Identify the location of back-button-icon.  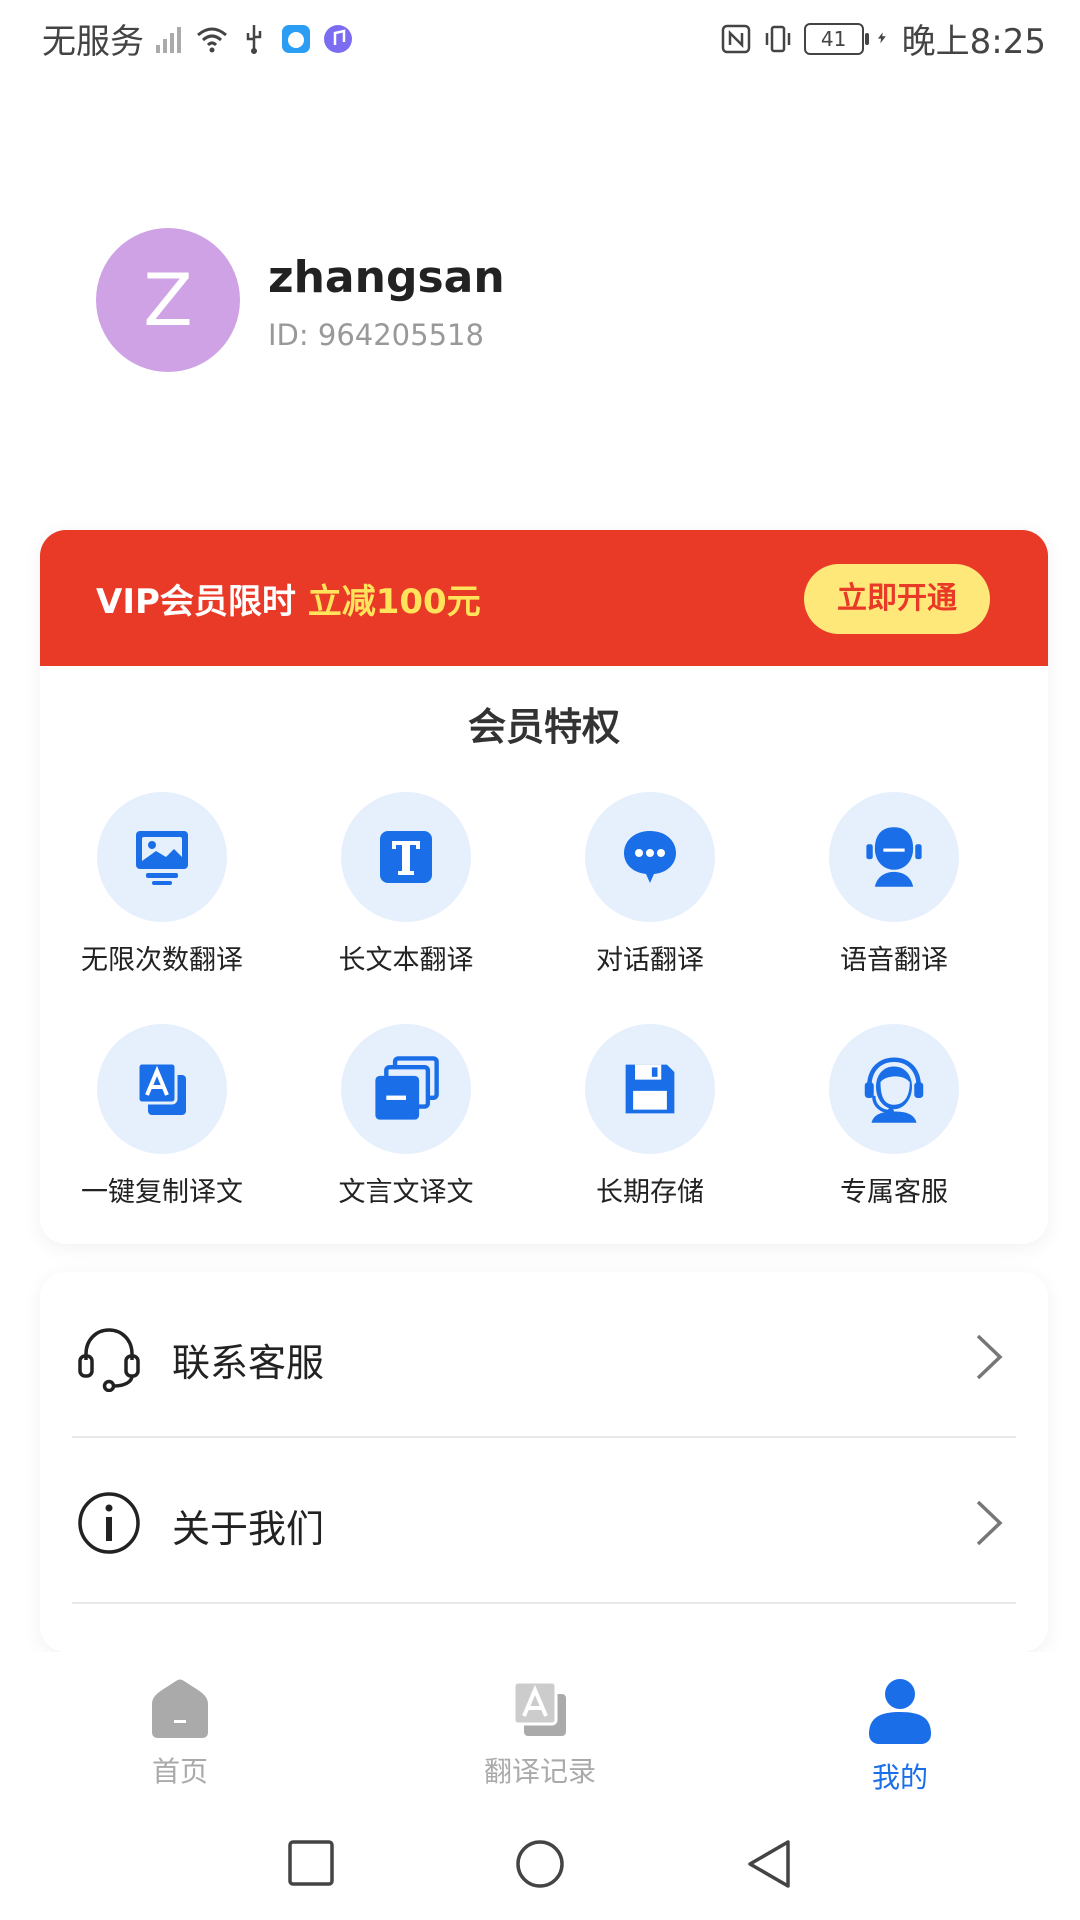
(769, 1864).